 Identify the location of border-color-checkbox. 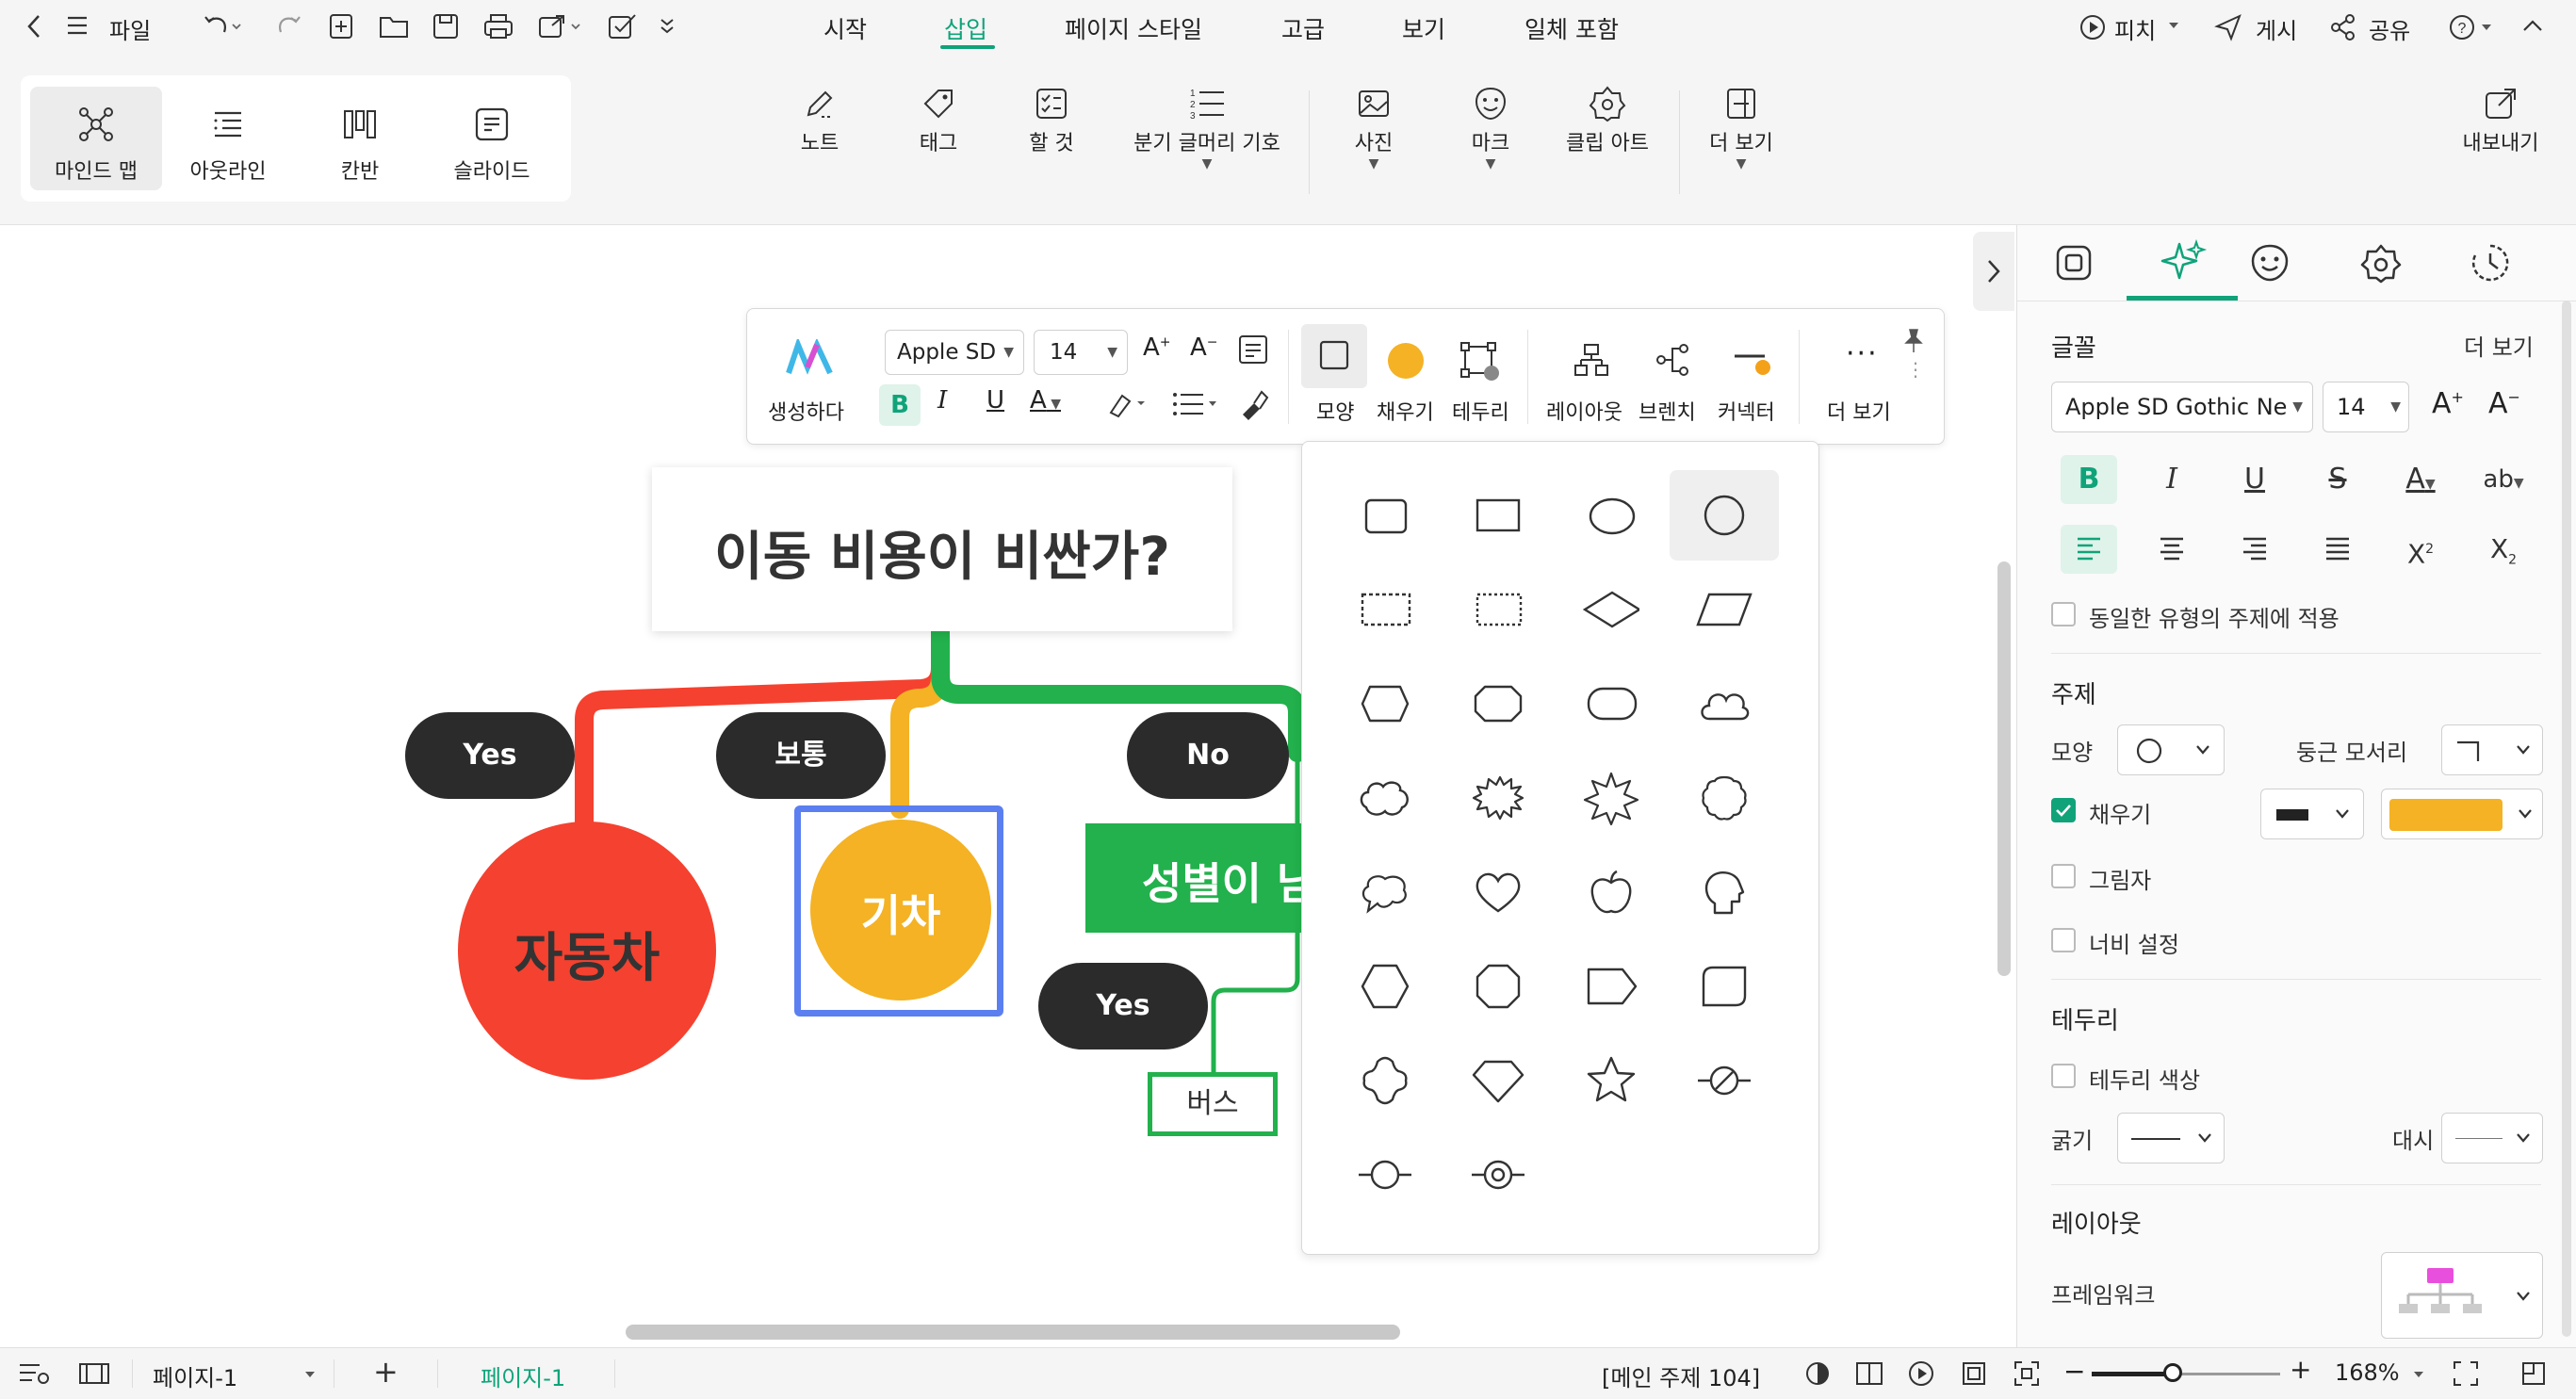
(2063, 1076).